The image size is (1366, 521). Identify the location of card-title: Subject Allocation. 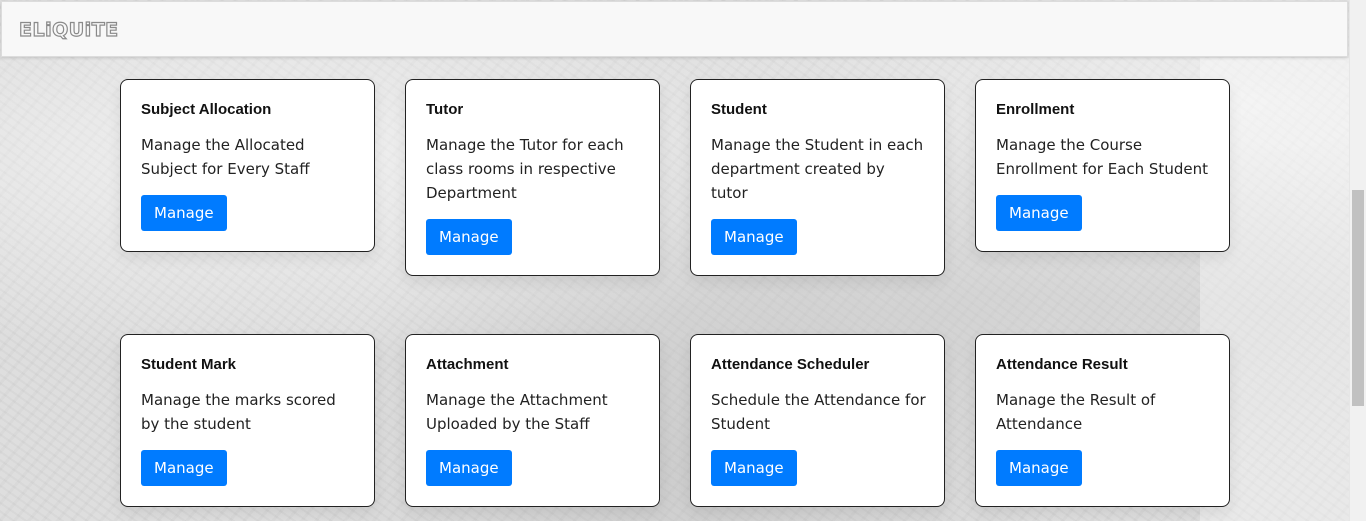
(206, 109).